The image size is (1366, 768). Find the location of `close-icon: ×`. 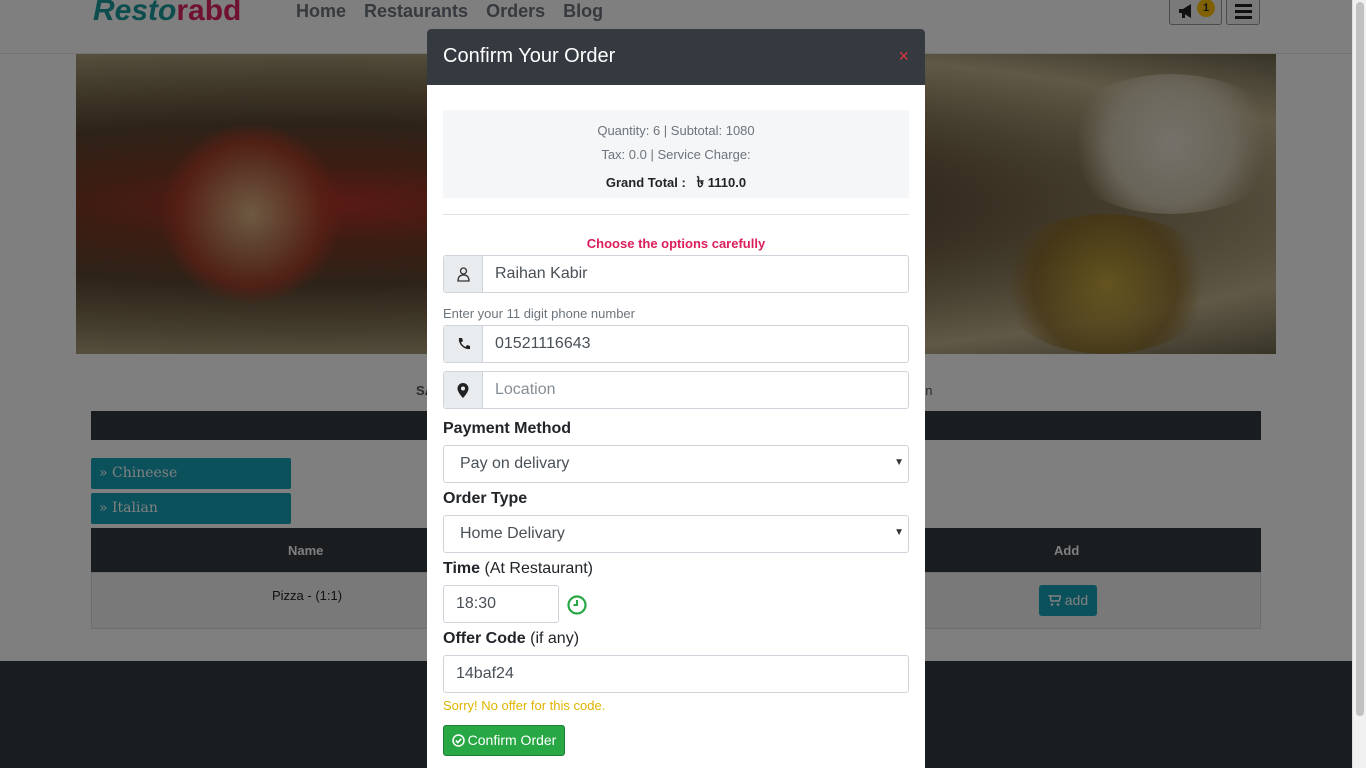

close-icon: × is located at coordinates (903, 56).